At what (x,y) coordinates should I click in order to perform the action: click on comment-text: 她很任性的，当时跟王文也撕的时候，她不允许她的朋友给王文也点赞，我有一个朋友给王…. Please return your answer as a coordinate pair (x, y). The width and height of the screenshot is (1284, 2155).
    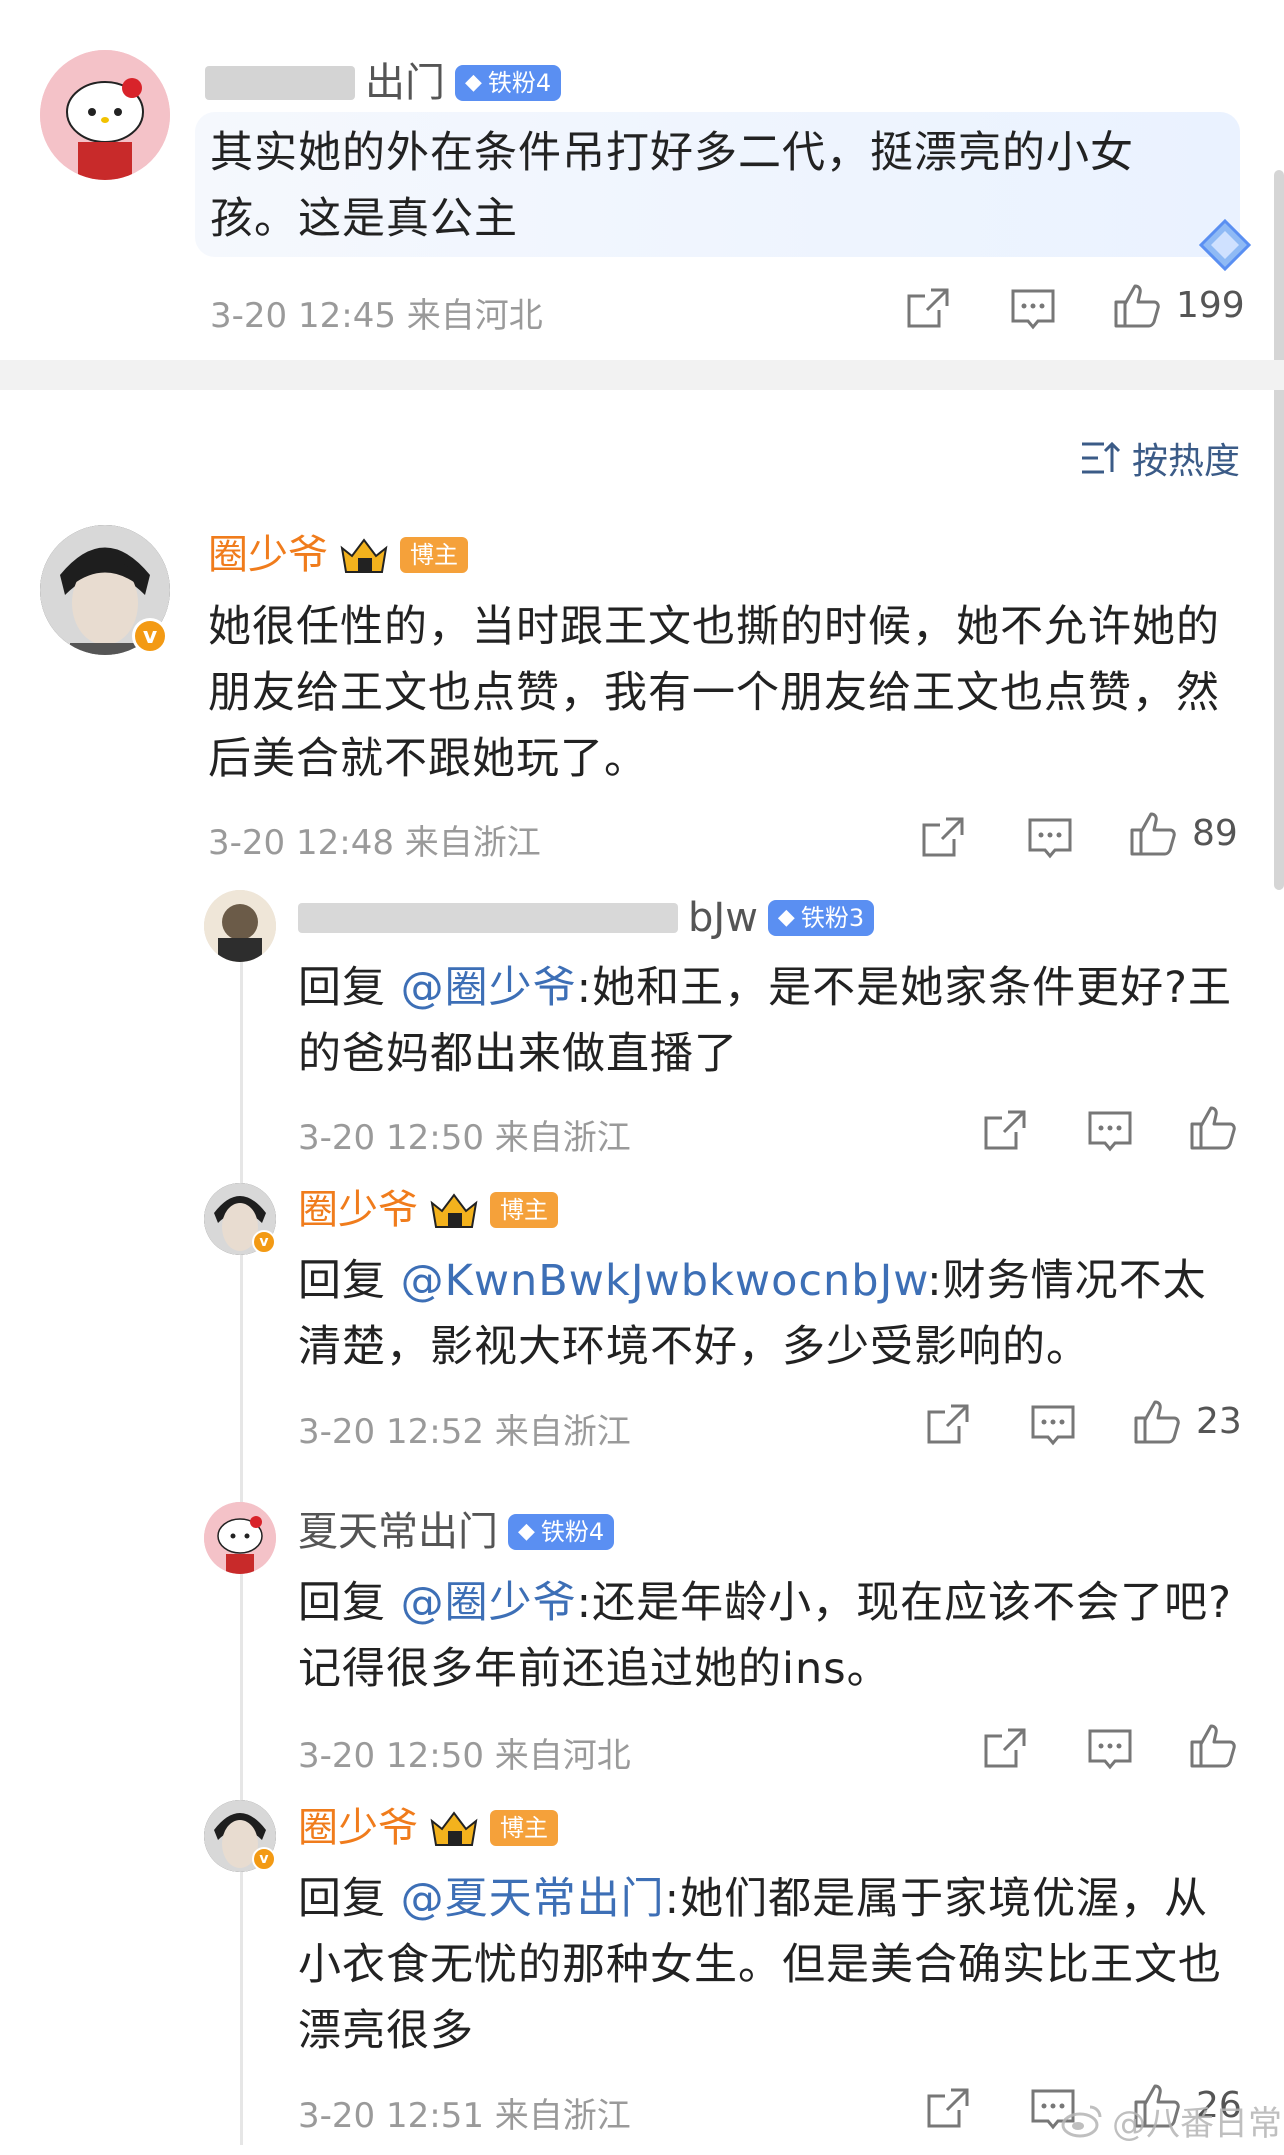
    Looking at the image, I should click on (714, 693).